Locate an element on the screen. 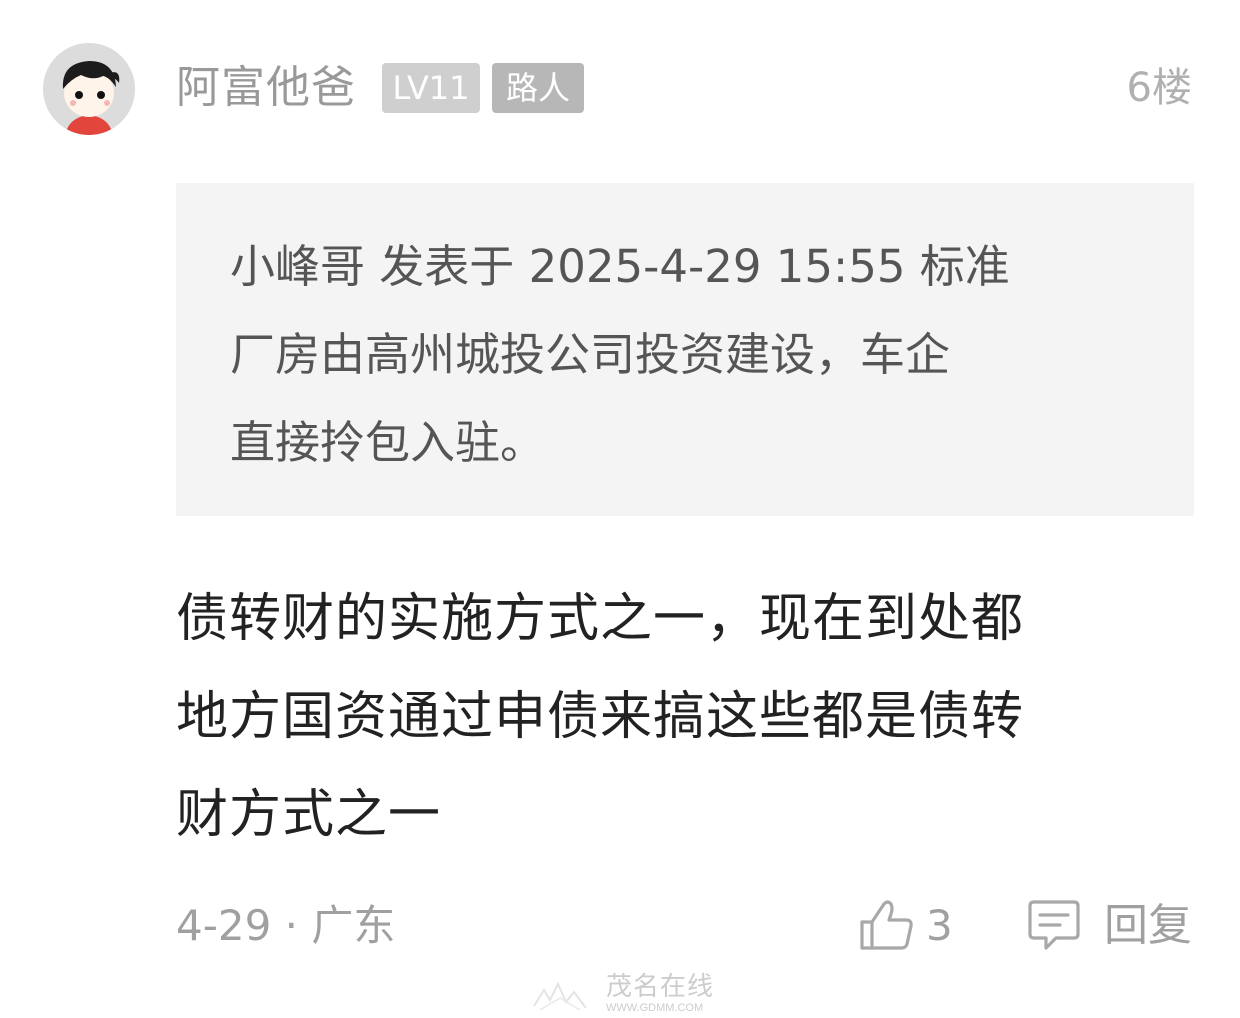 This screenshot has height=1018, width=1240. content-line: 财方式之一 is located at coordinates (309, 815).